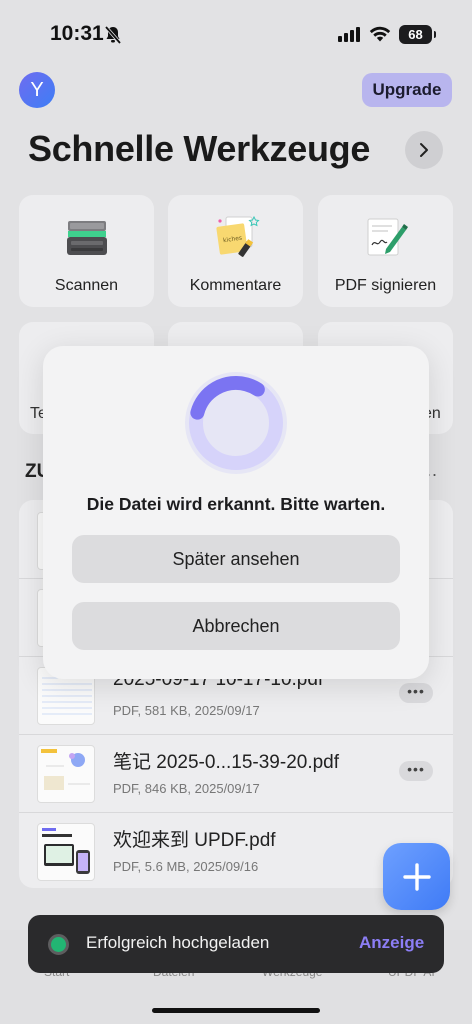  What do you see at coordinates (236, 626) in the screenshot?
I see `cancel-button: Abbrechen` at bounding box center [236, 626].